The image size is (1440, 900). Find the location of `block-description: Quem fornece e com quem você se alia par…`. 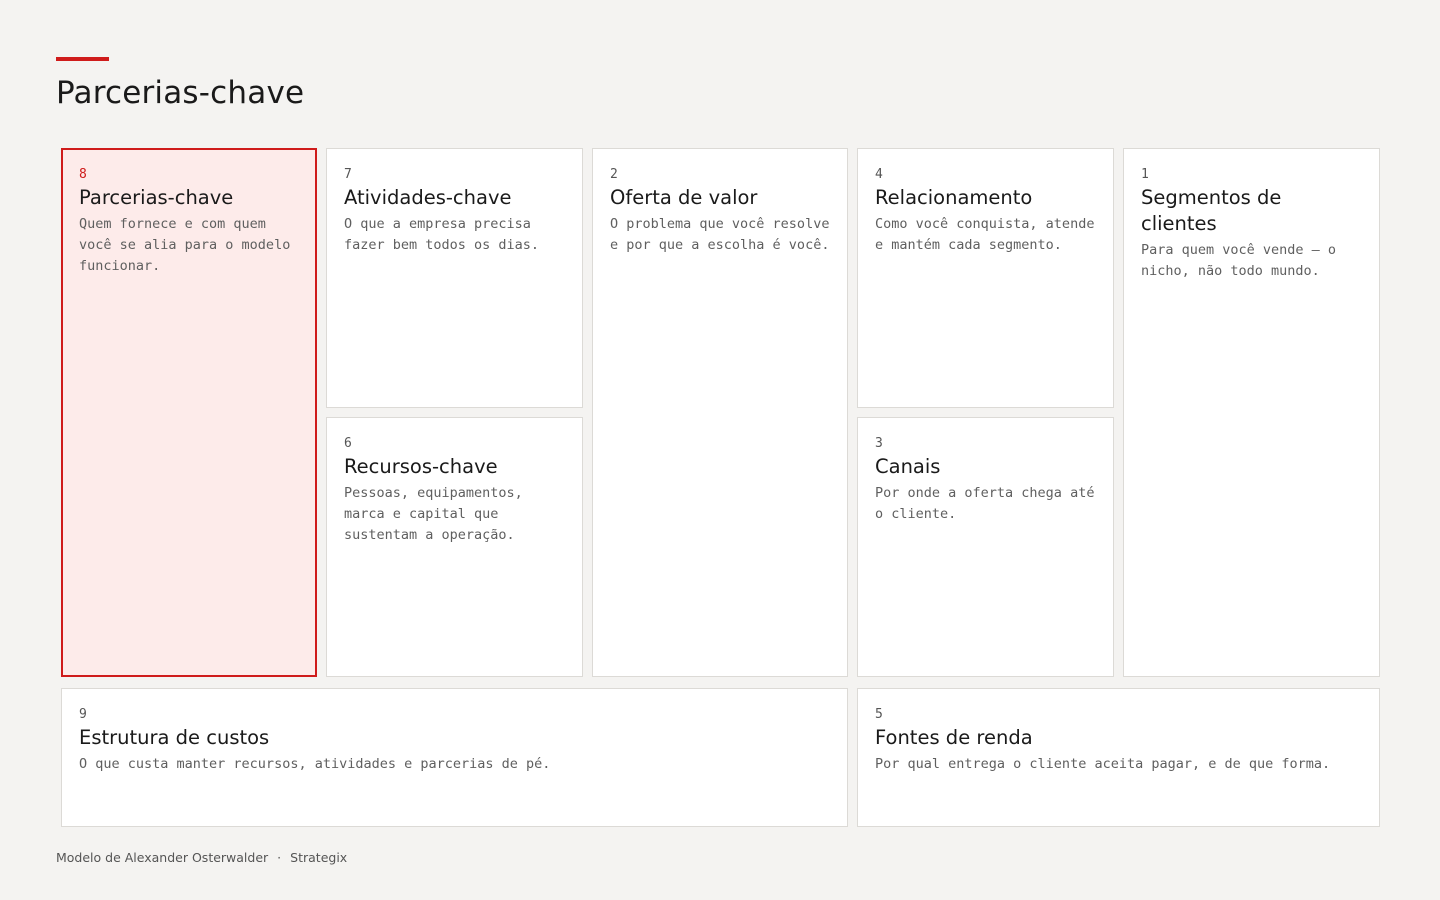

block-description: Quem fornece e com quem você se alia par… is located at coordinates (185, 245).